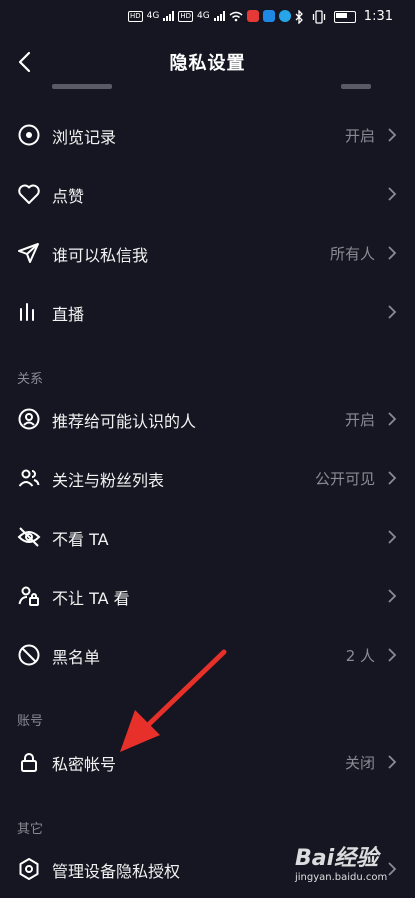  I want to click on status-left-icons: HD 4G HD 4G, so click(209, 16).